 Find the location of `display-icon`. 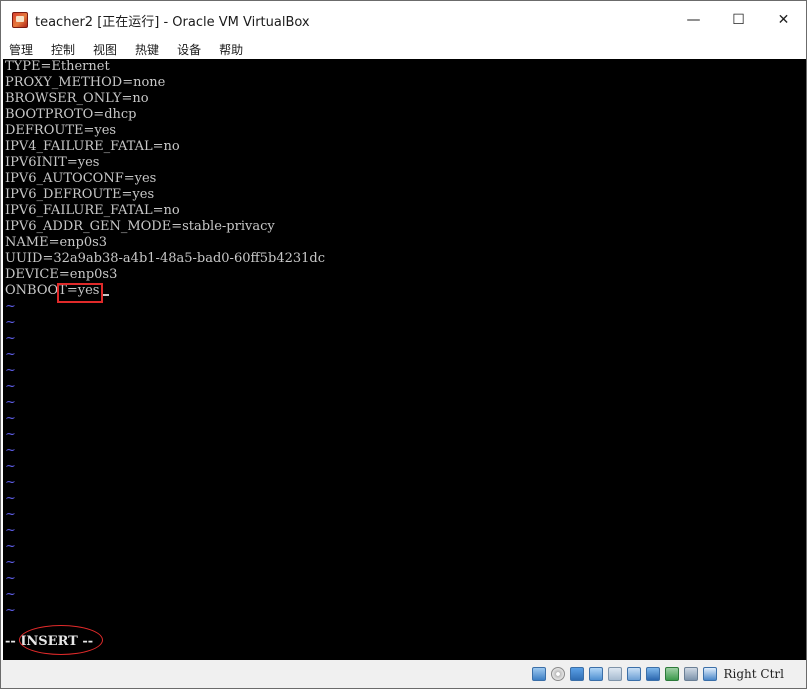

display-icon is located at coordinates (652, 674).